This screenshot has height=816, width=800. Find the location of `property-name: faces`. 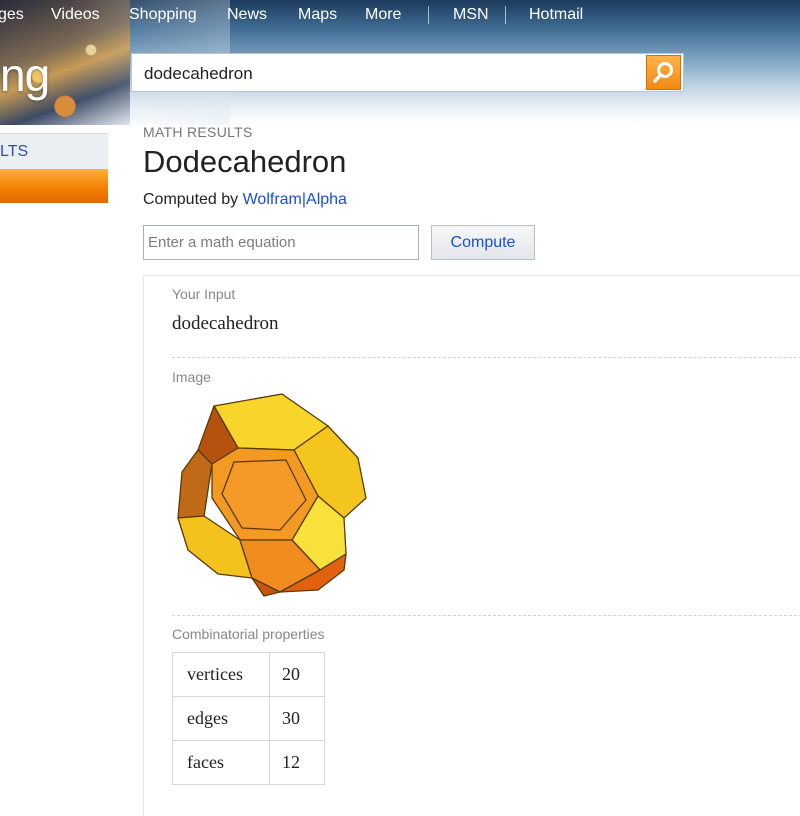

property-name: faces is located at coordinates (221, 762).